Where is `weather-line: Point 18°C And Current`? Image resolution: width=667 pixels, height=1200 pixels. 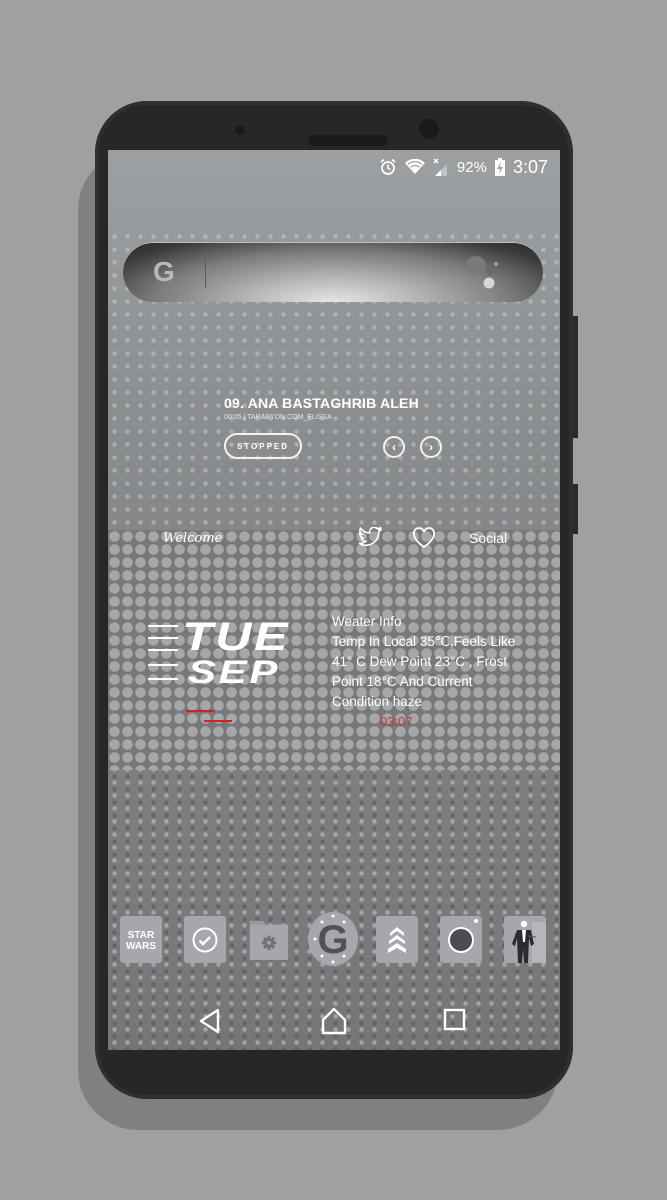
weather-line: Point 18°C And Current is located at coordinates (402, 681).